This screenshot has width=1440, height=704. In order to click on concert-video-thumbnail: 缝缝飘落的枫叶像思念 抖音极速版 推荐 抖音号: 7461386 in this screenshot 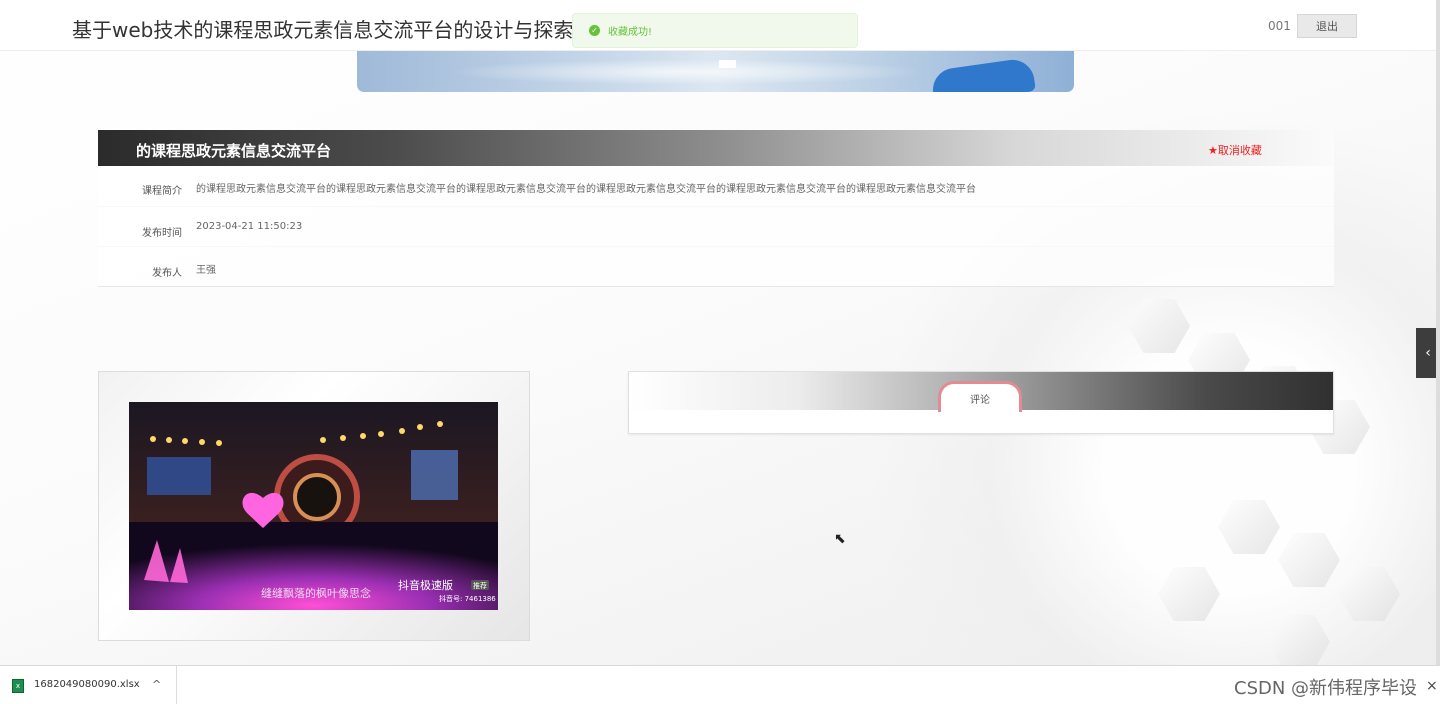, I will do `click(313, 506)`.